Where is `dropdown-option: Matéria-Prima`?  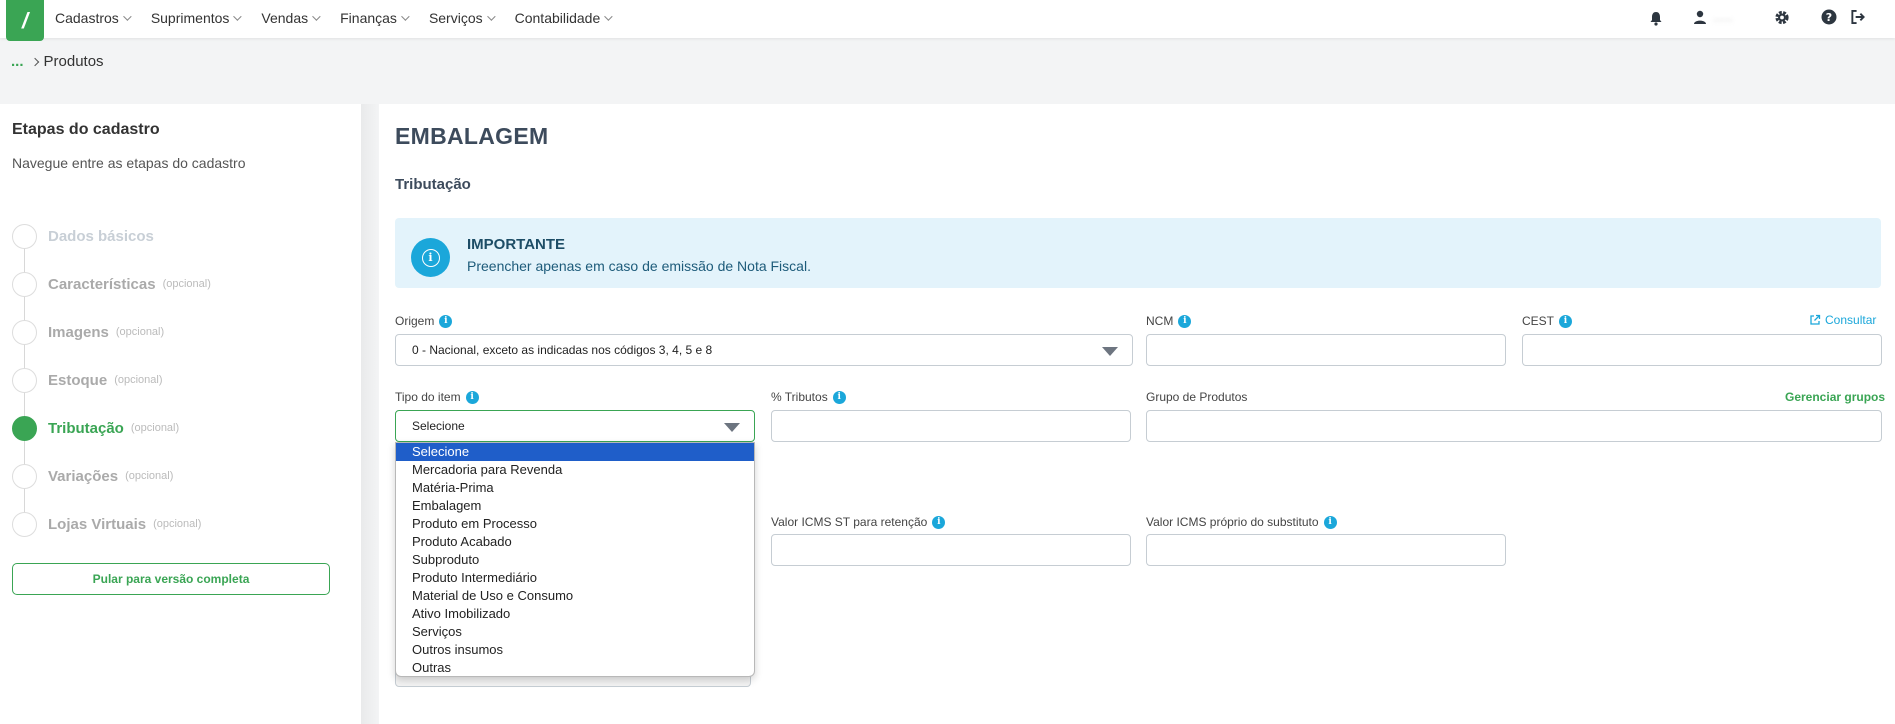 dropdown-option: Matéria-Prima is located at coordinates (575, 488).